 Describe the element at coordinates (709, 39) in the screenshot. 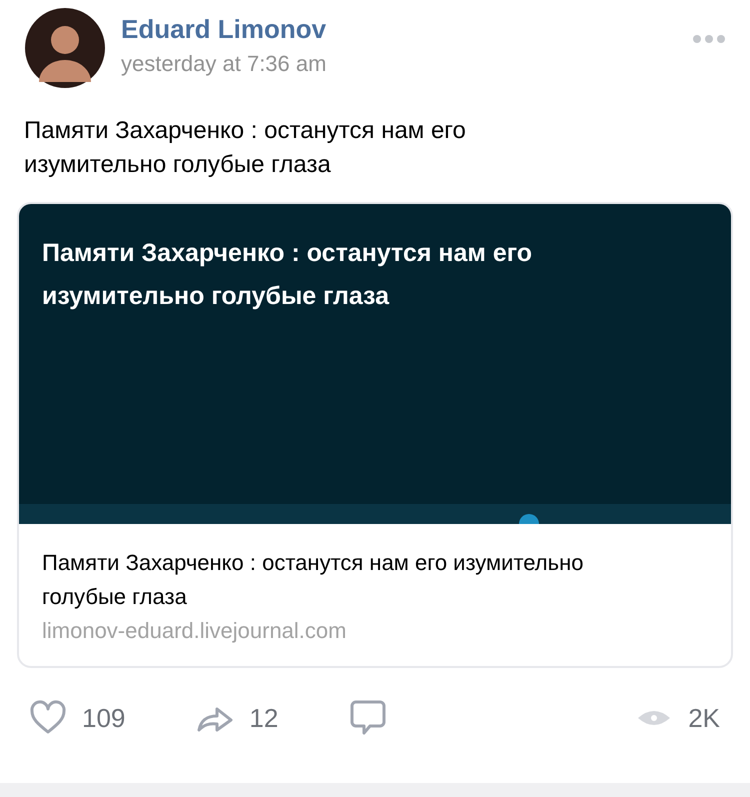

I see `more-icon` at that location.